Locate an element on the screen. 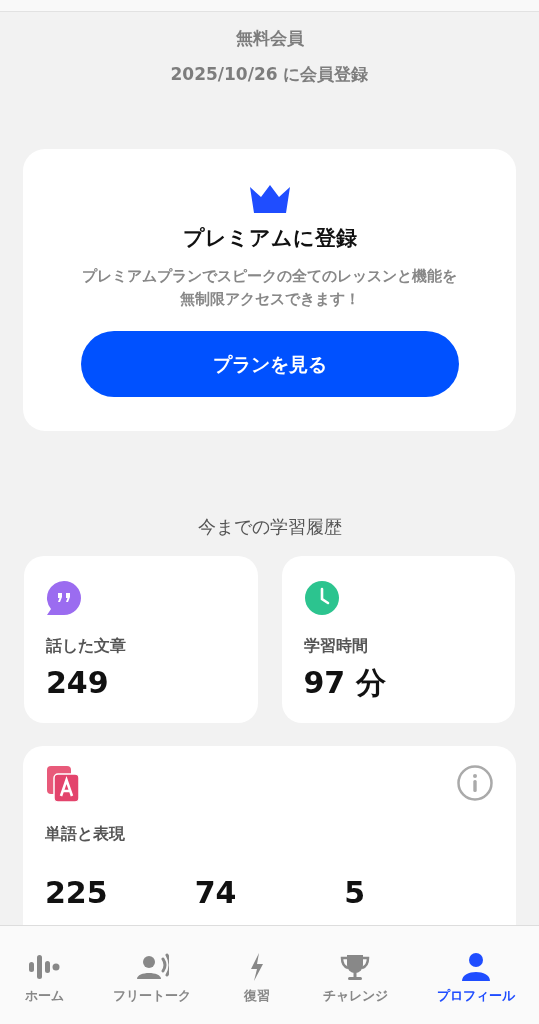  cards-icon is located at coordinates (63, 784).